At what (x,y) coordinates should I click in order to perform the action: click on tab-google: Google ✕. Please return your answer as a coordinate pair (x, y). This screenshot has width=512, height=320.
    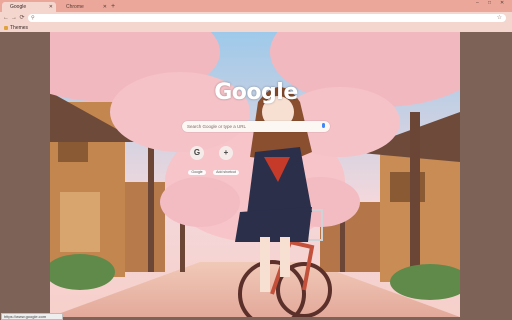
    Looking at the image, I should click on (29, 7).